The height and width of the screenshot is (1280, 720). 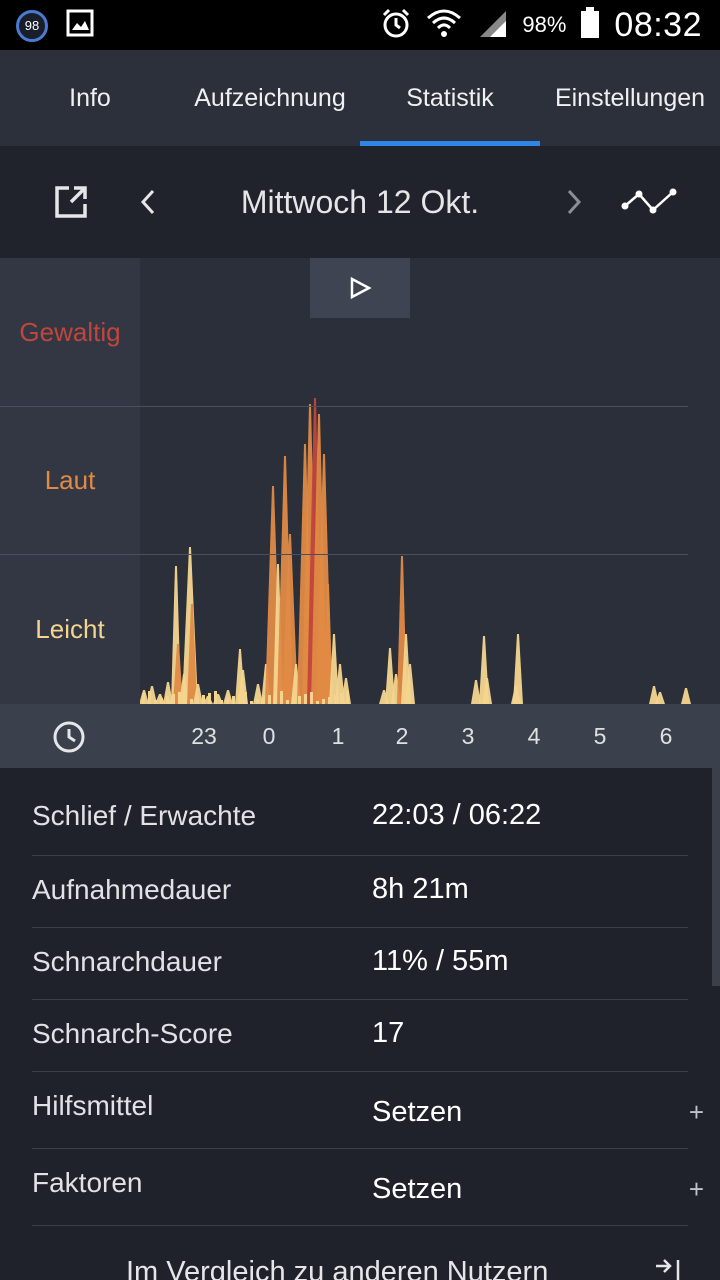 I want to click on image-icon, so click(x=80, y=25).